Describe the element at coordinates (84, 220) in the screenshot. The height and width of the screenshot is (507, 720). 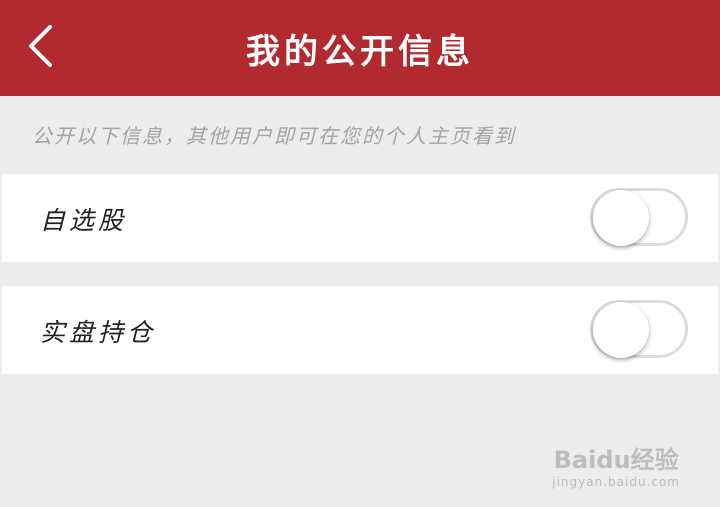
I see `setting-label-watchlist: 自选股` at that location.